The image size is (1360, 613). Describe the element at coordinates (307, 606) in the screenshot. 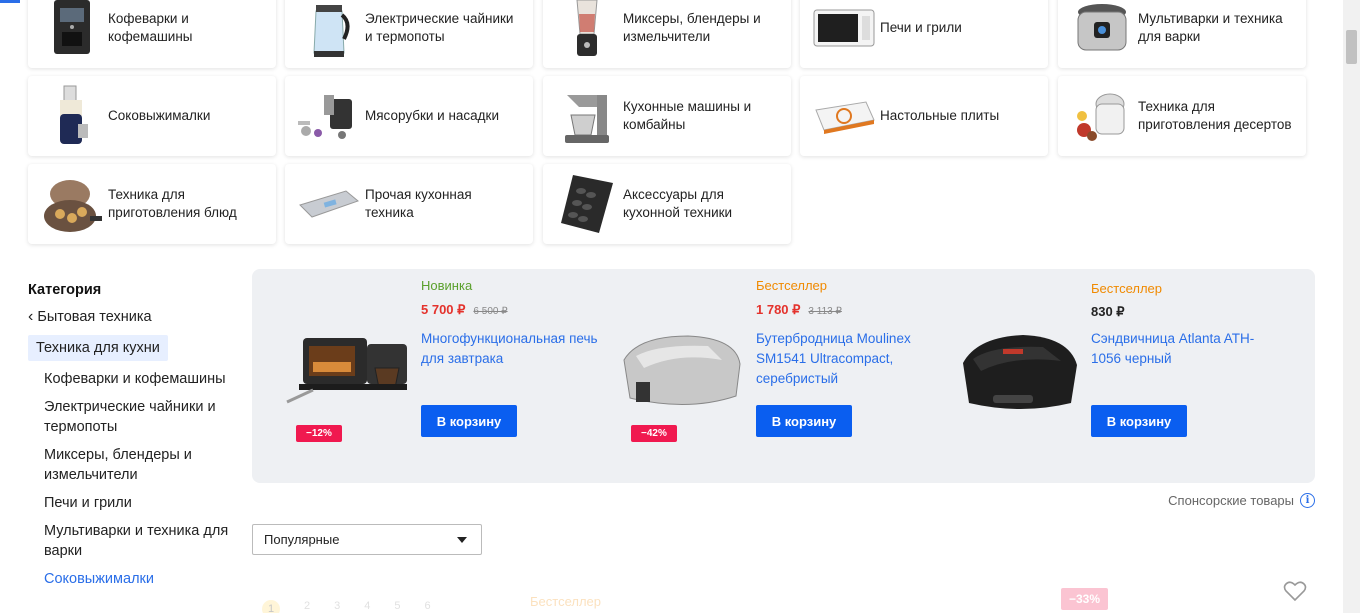

I see `page-number: 2` at that location.